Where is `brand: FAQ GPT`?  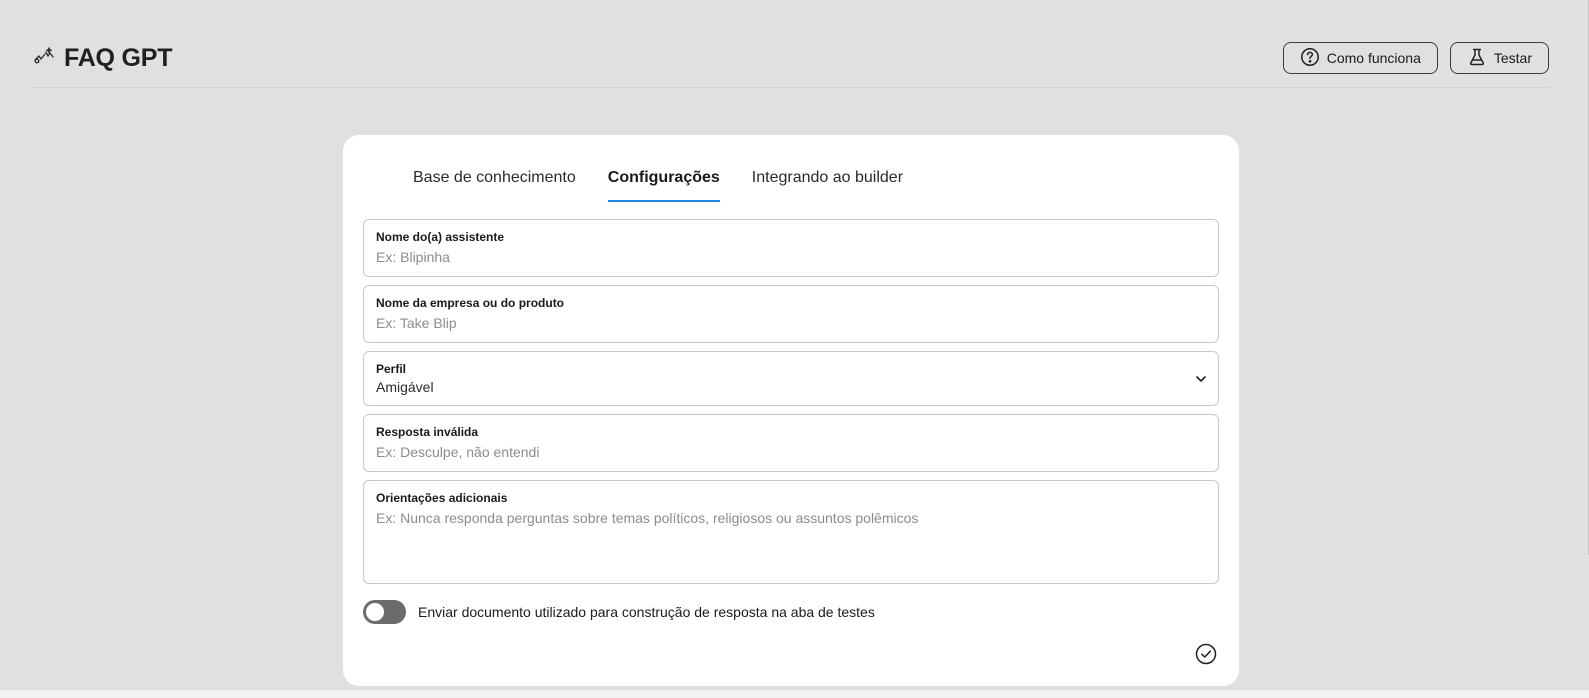 brand: FAQ GPT is located at coordinates (102, 58).